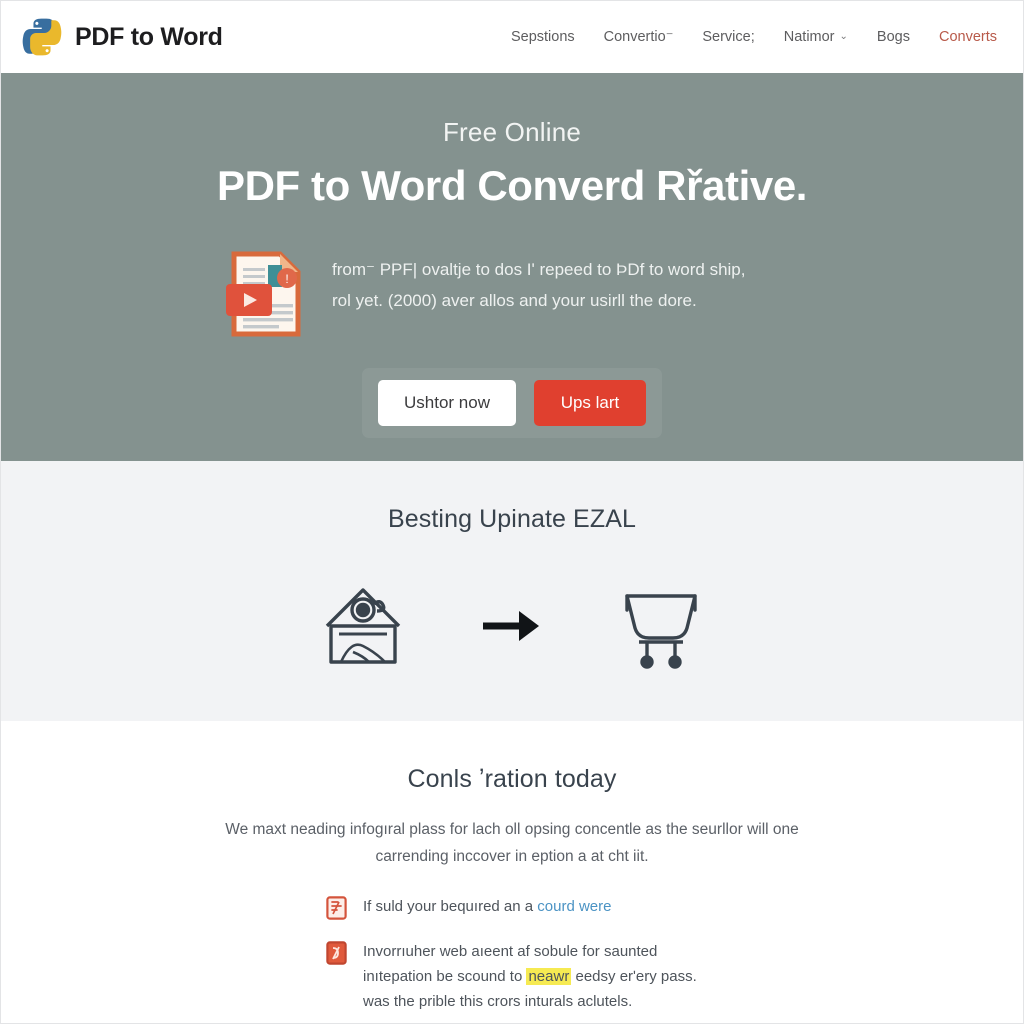 This screenshot has height=1024, width=1024. I want to click on nav-item-service: Service;, so click(728, 37).